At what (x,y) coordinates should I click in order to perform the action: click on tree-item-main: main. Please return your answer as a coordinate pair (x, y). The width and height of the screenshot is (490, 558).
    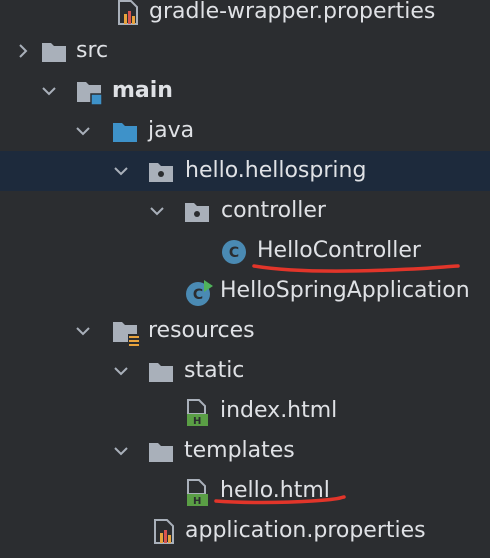
    Looking at the image, I should click on (245, 91).